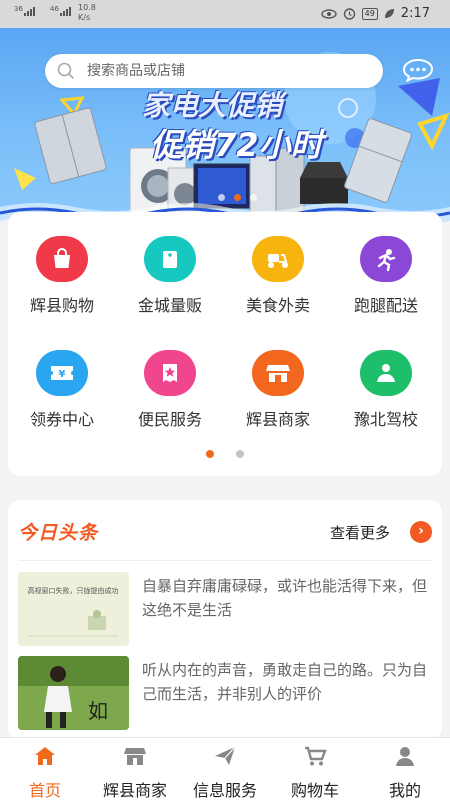 The height and width of the screenshot is (800, 450). Describe the element at coordinates (44, 790) in the screenshot. I see `tab-label: 首页` at that location.